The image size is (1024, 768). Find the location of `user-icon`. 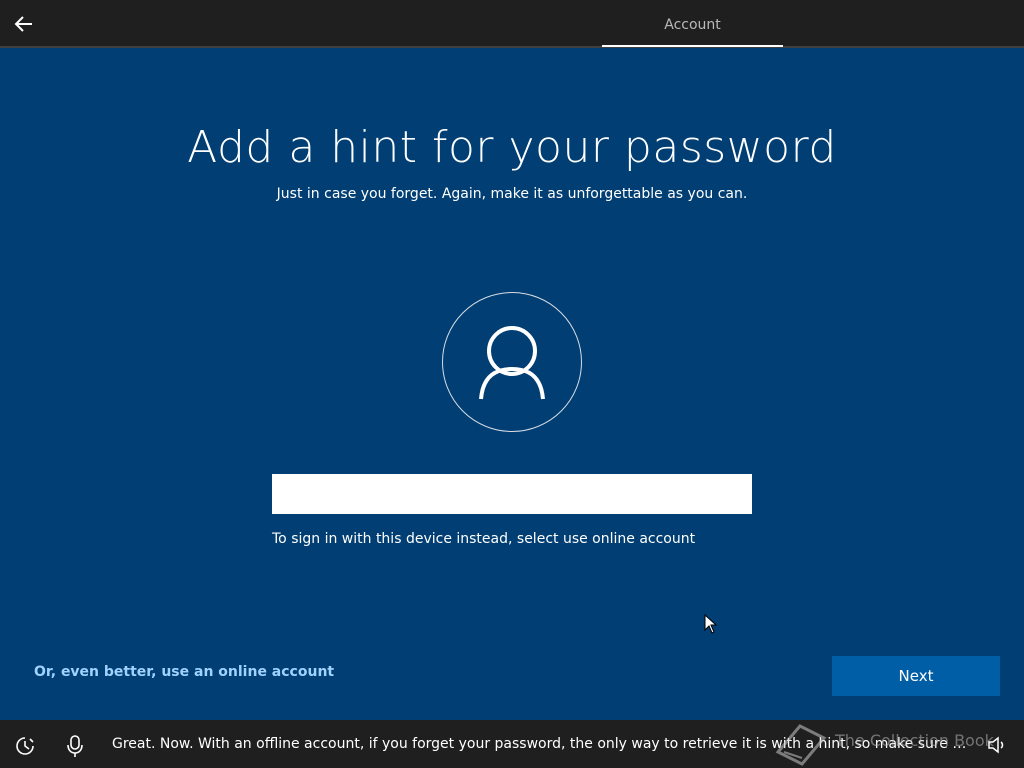

user-icon is located at coordinates (512, 363).